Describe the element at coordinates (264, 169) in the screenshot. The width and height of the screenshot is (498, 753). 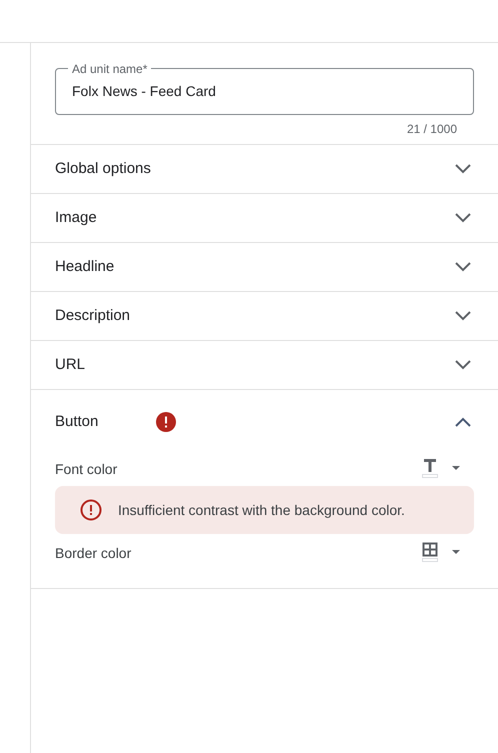
I see `section-header: Global options` at that location.